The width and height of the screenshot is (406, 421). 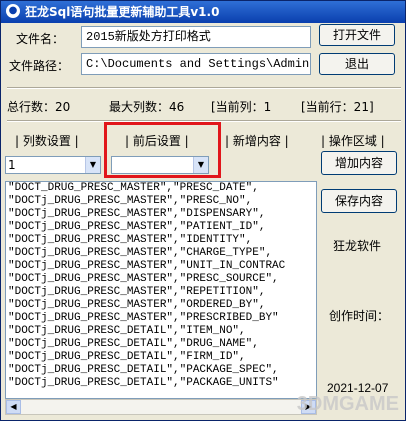 What do you see at coordinates (161, 227) in the screenshot?
I see `list-item: "DOCTj_DRUG_PRESC_MASTER","PATIENT_ID",` at bounding box center [161, 227].